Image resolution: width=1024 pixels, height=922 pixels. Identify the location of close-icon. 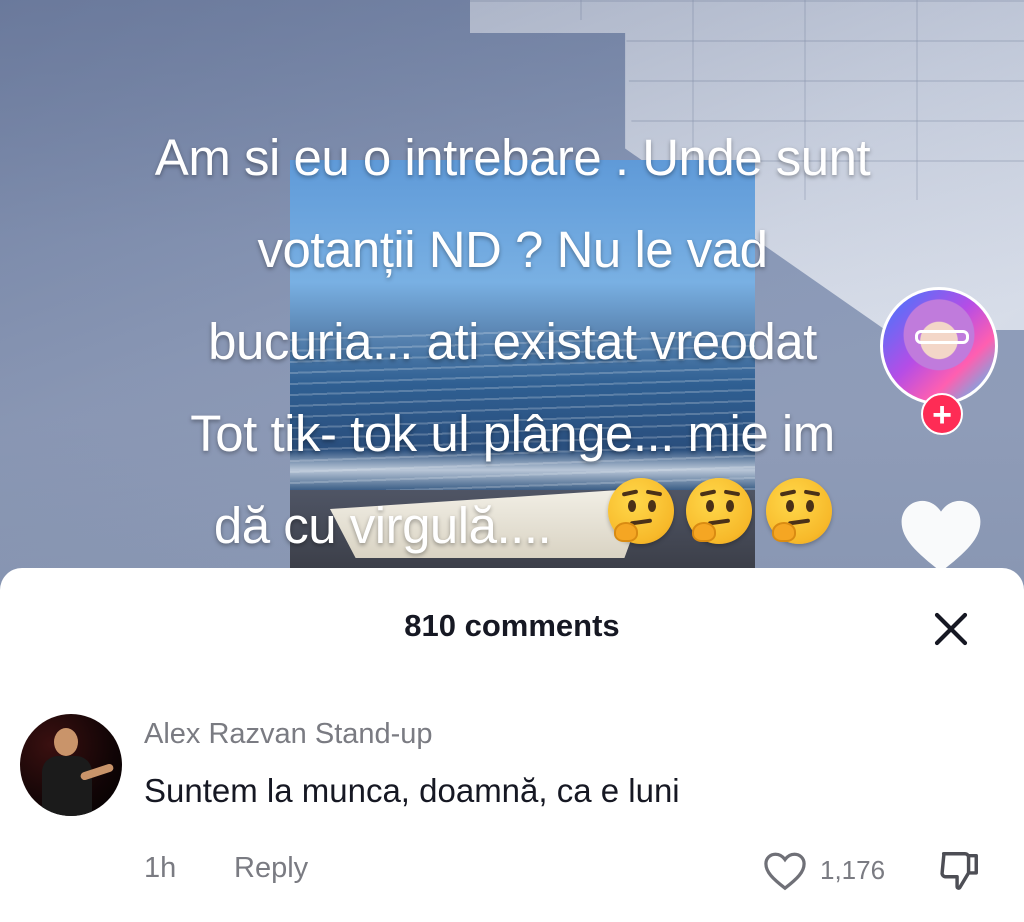
(951, 629).